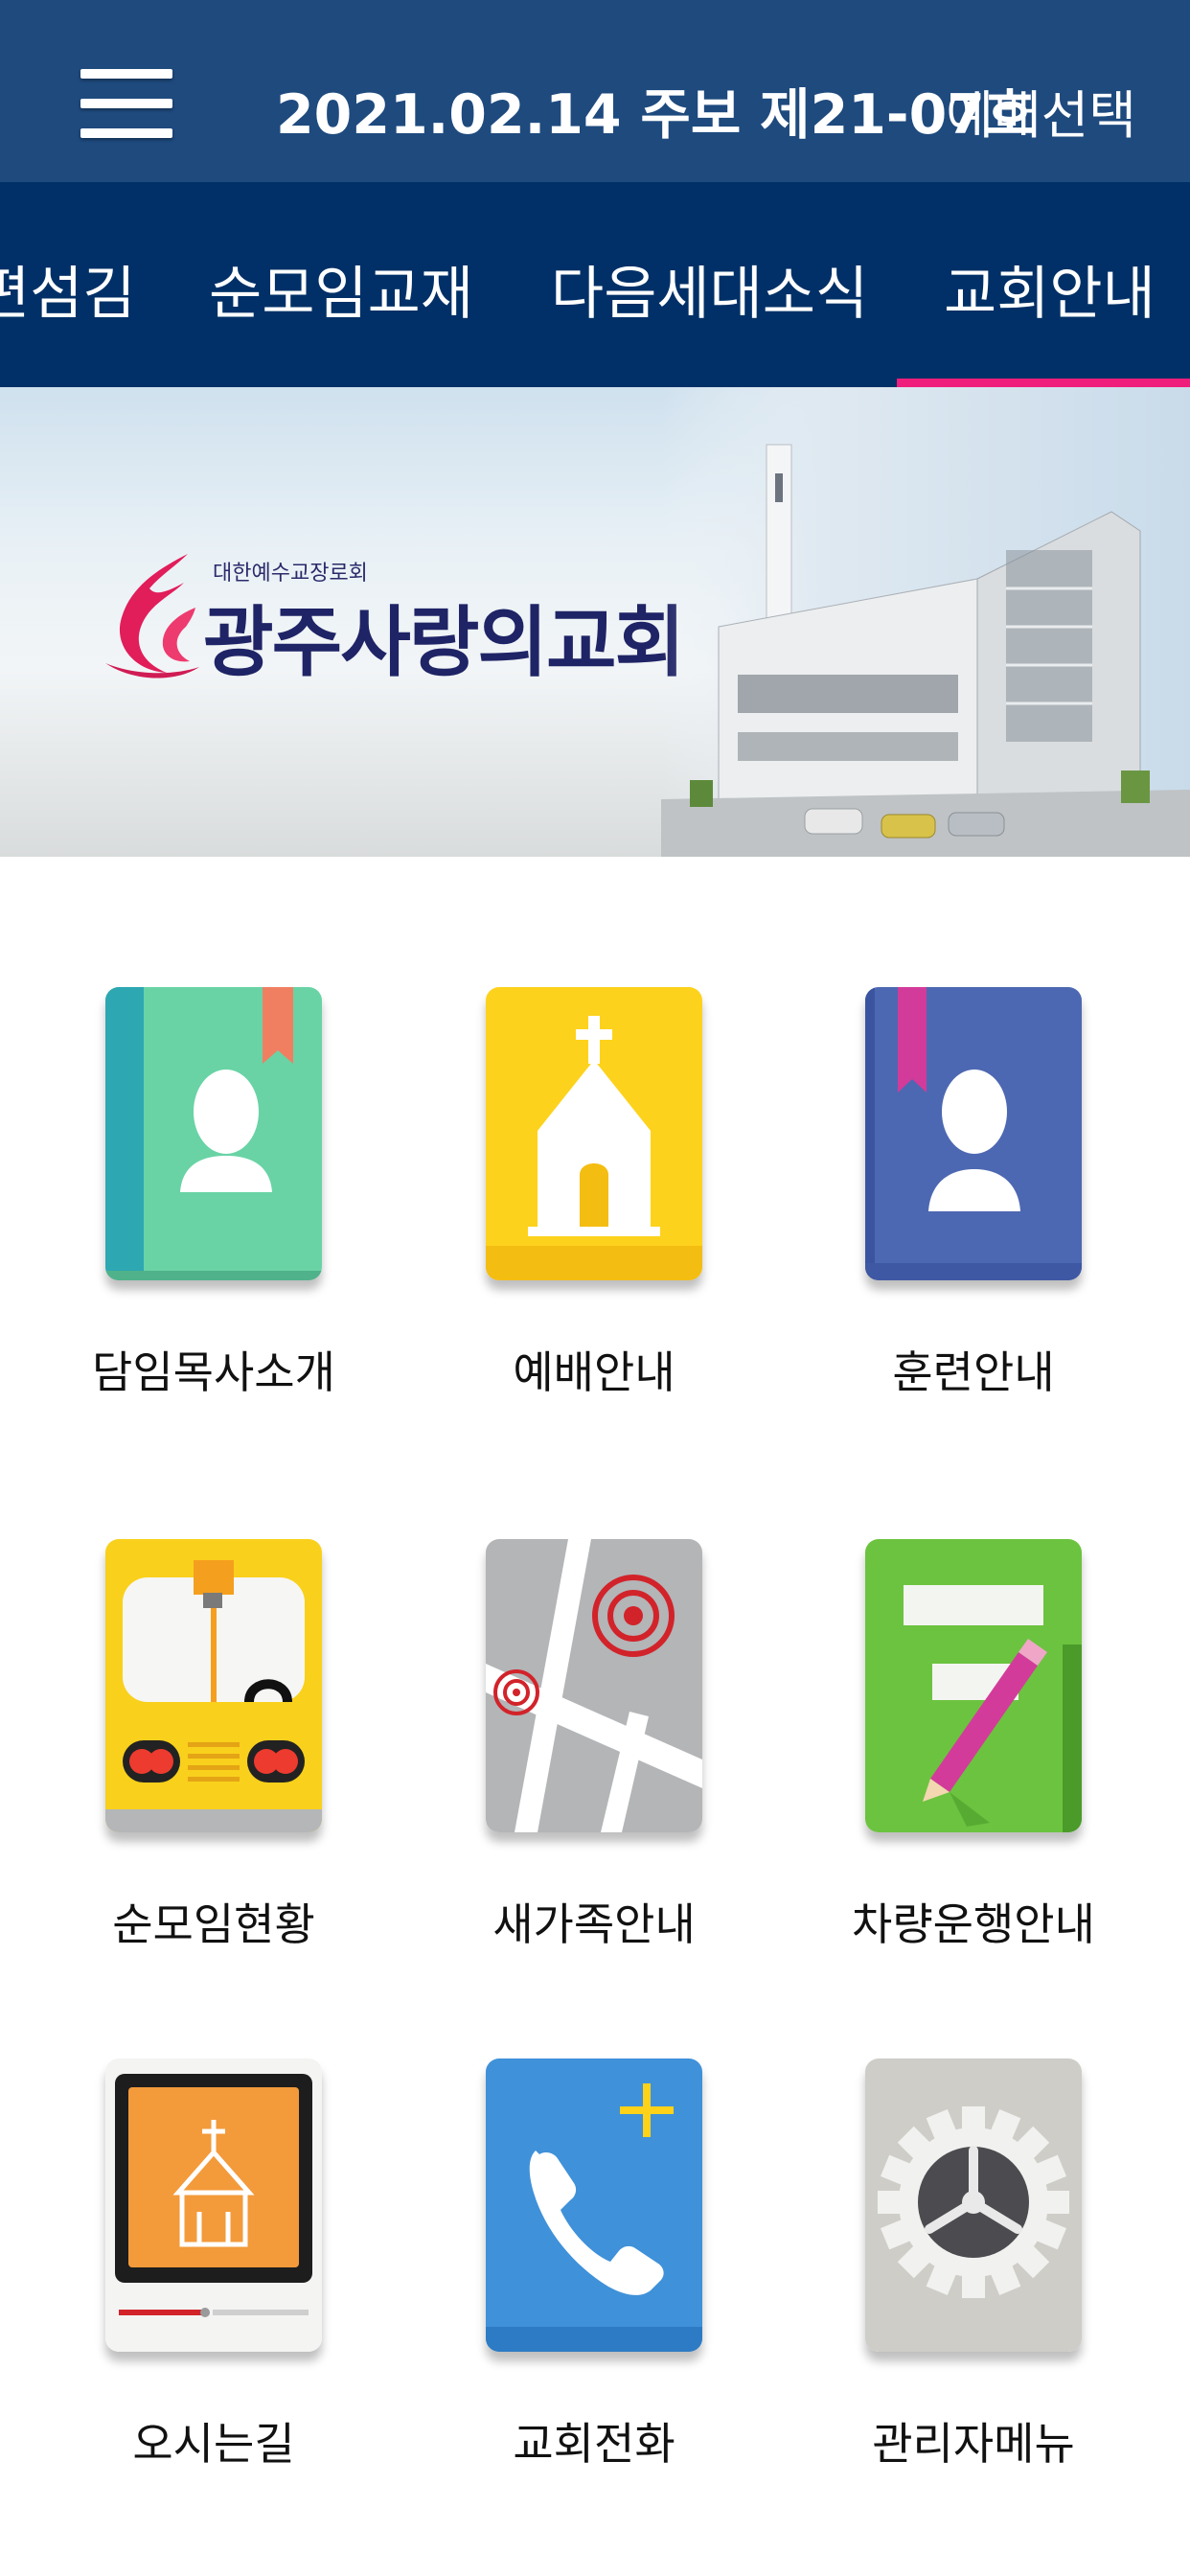  I want to click on church-name: 광주사랑의교회, so click(444, 642).